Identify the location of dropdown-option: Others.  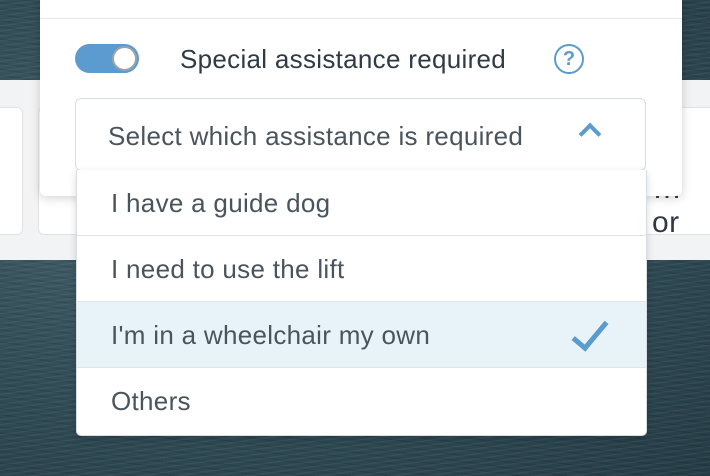
(361, 401).